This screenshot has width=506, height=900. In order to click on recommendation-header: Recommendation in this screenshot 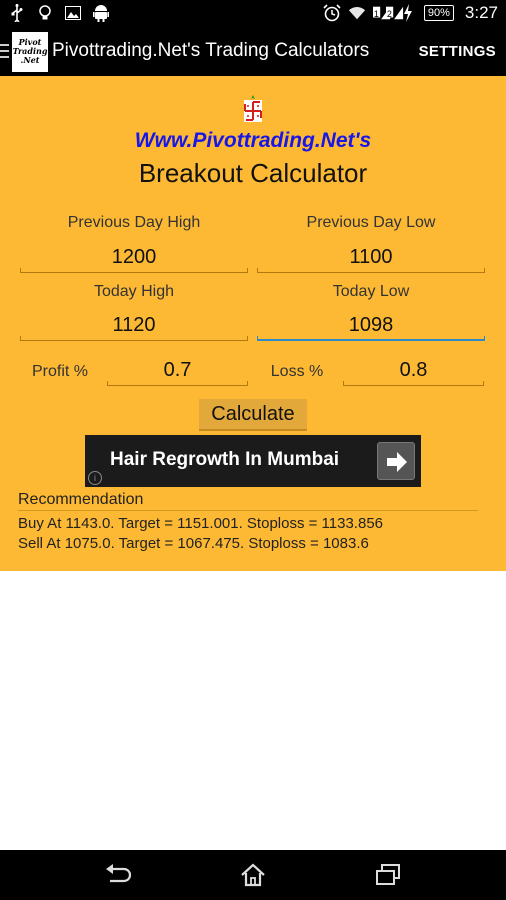, I will do `click(81, 499)`.